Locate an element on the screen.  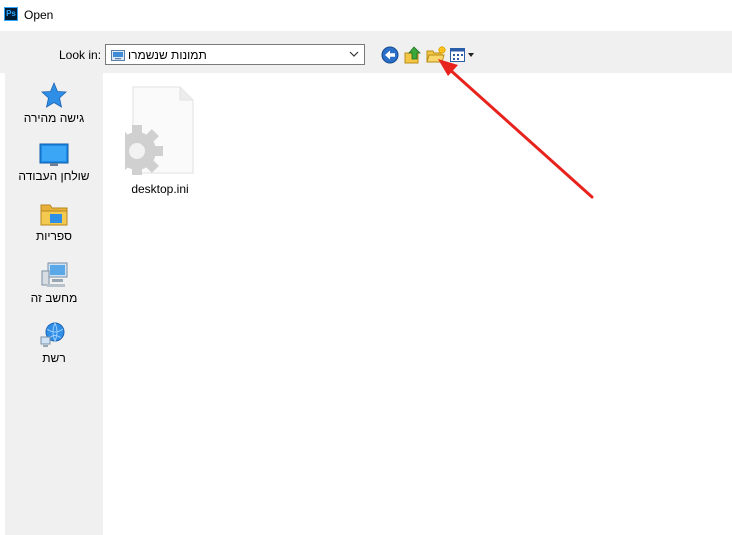
place-label: גישה מהירה is located at coordinates (54, 118).